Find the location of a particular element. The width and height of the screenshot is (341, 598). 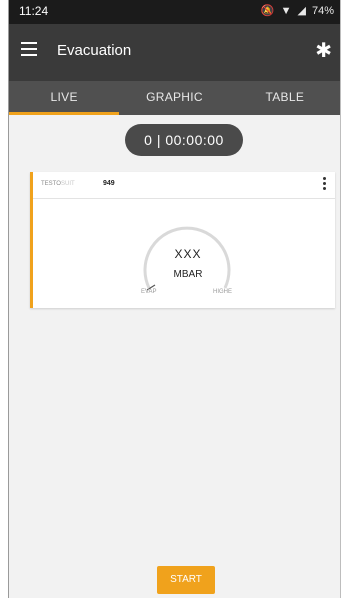

wifi-icon: ▼ is located at coordinates (286, 10).